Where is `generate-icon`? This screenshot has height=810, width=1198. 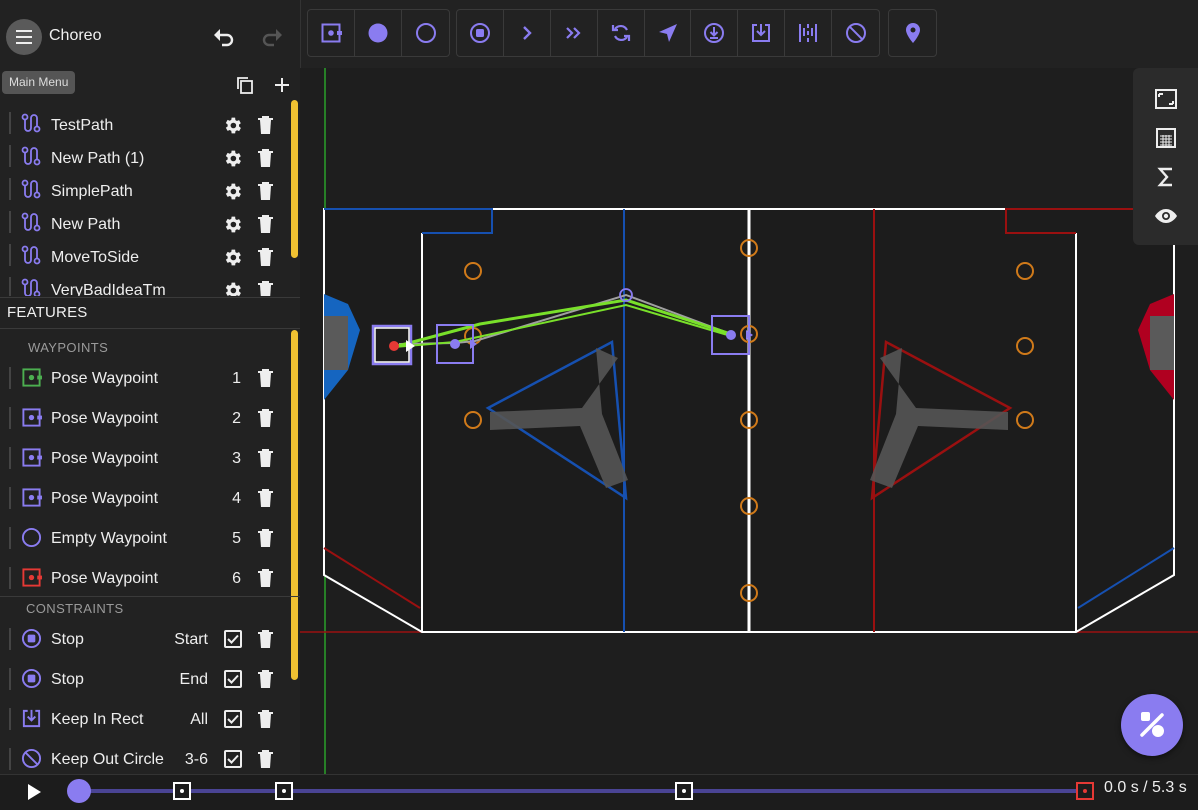
generate-icon is located at coordinates (1152, 724).